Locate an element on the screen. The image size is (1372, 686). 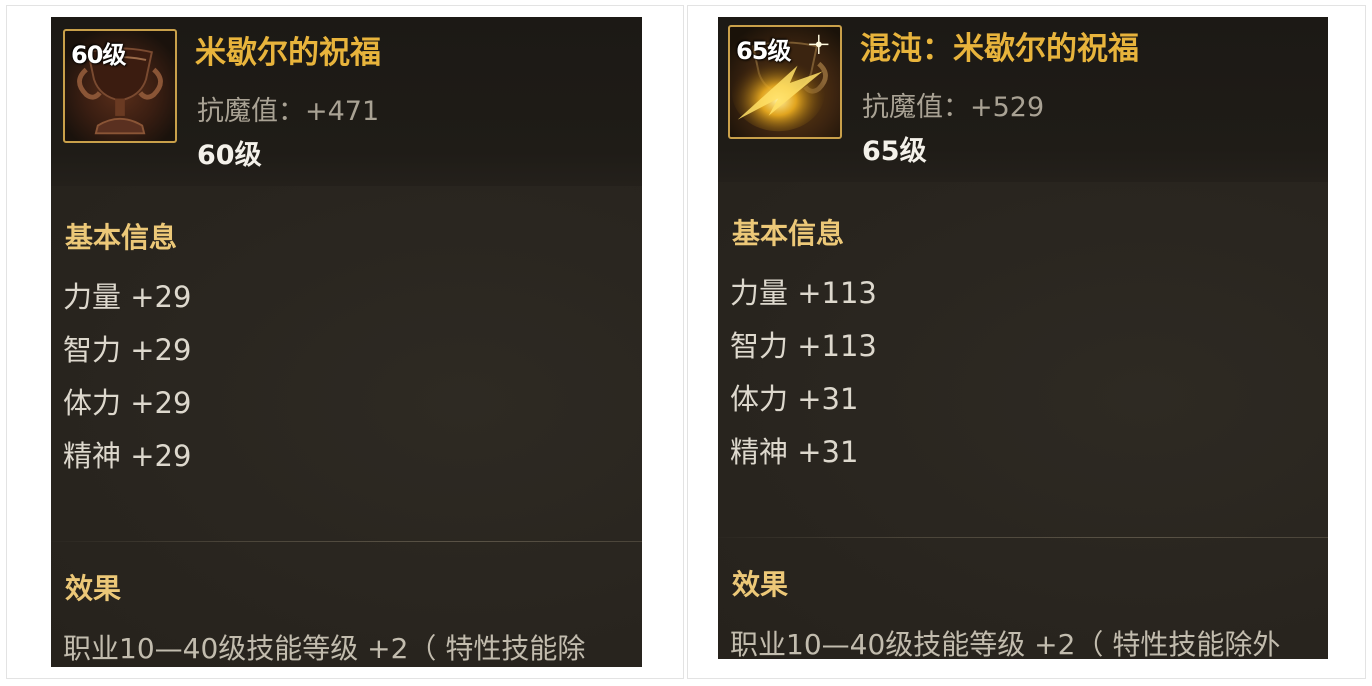
attribute-strength: 力量 +113 is located at coordinates (803, 293).